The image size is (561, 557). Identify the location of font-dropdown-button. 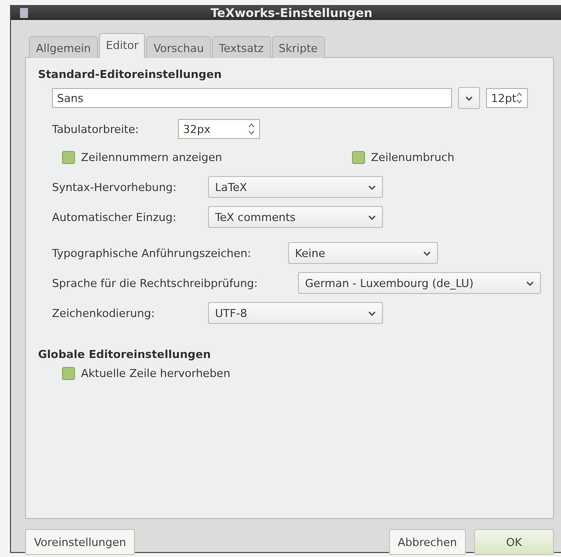
(469, 98).